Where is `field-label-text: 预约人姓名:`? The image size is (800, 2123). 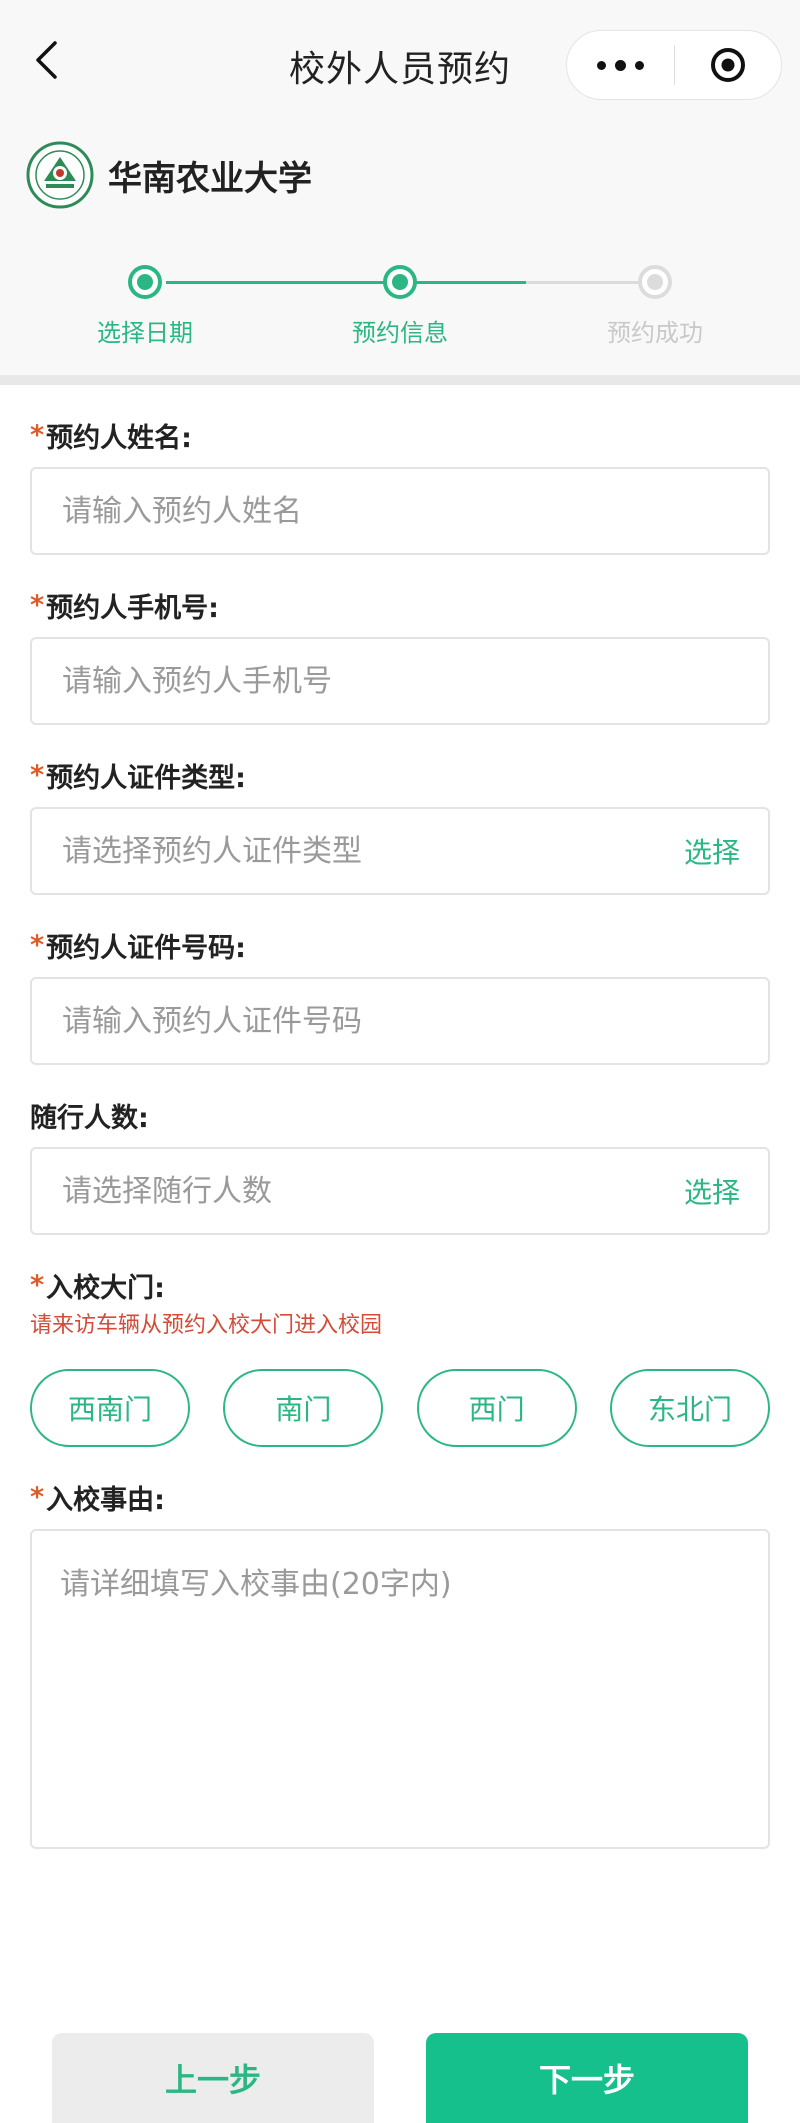 field-label-text: 预约人姓名: is located at coordinates (119, 438).